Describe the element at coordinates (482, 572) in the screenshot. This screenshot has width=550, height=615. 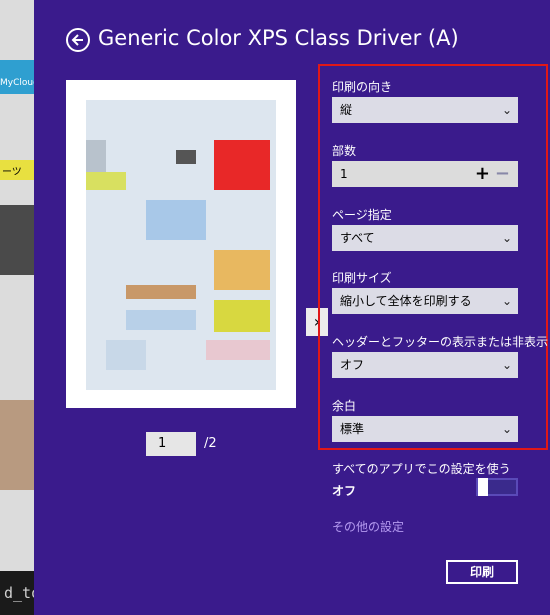
I see `print-button: 印刷` at that location.